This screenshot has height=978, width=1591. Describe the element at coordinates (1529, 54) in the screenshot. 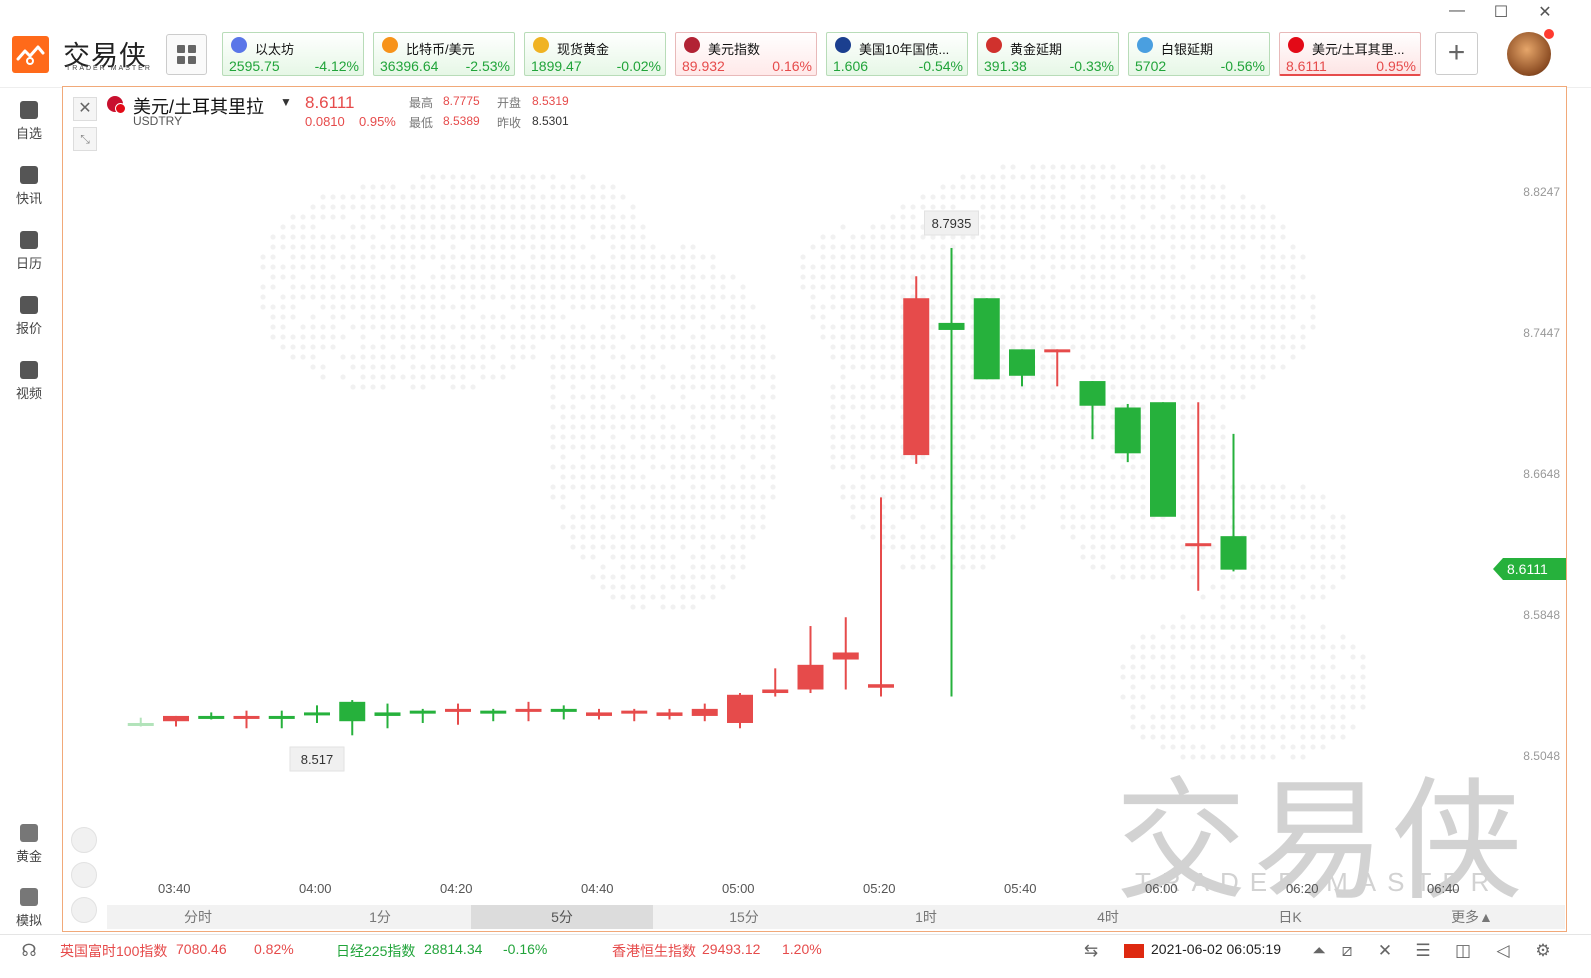

I see `avatar` at that location.